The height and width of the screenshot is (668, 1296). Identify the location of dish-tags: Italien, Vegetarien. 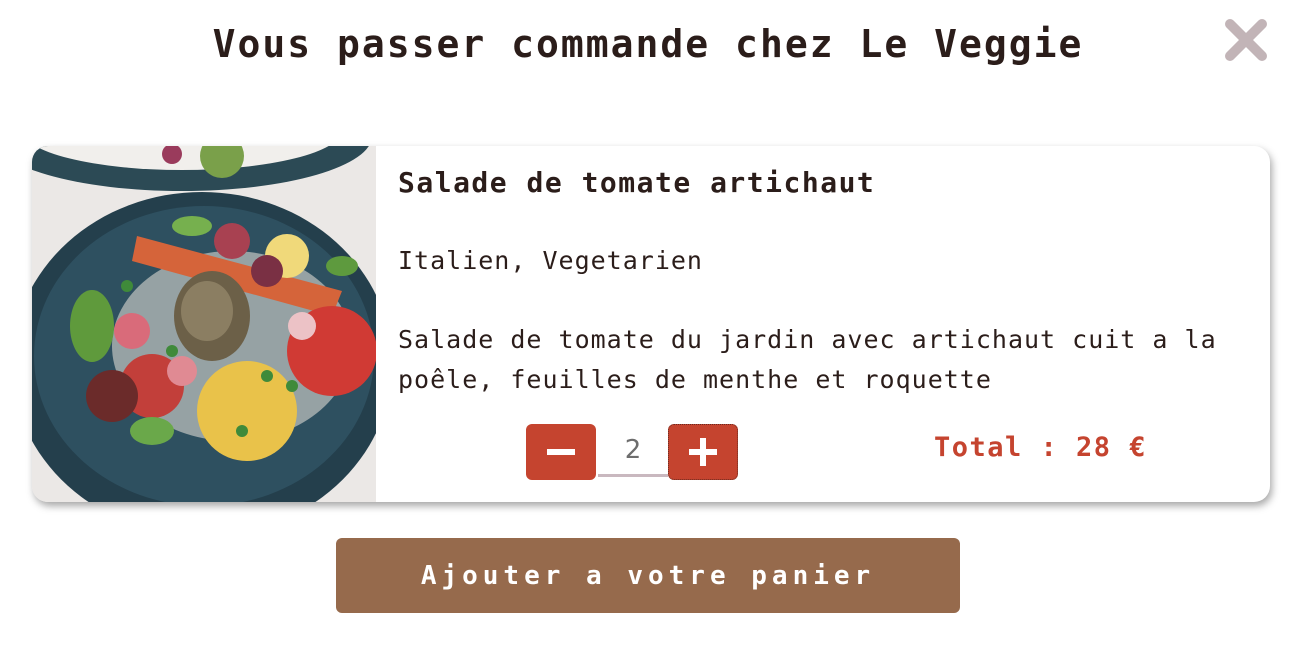
(550, 260).